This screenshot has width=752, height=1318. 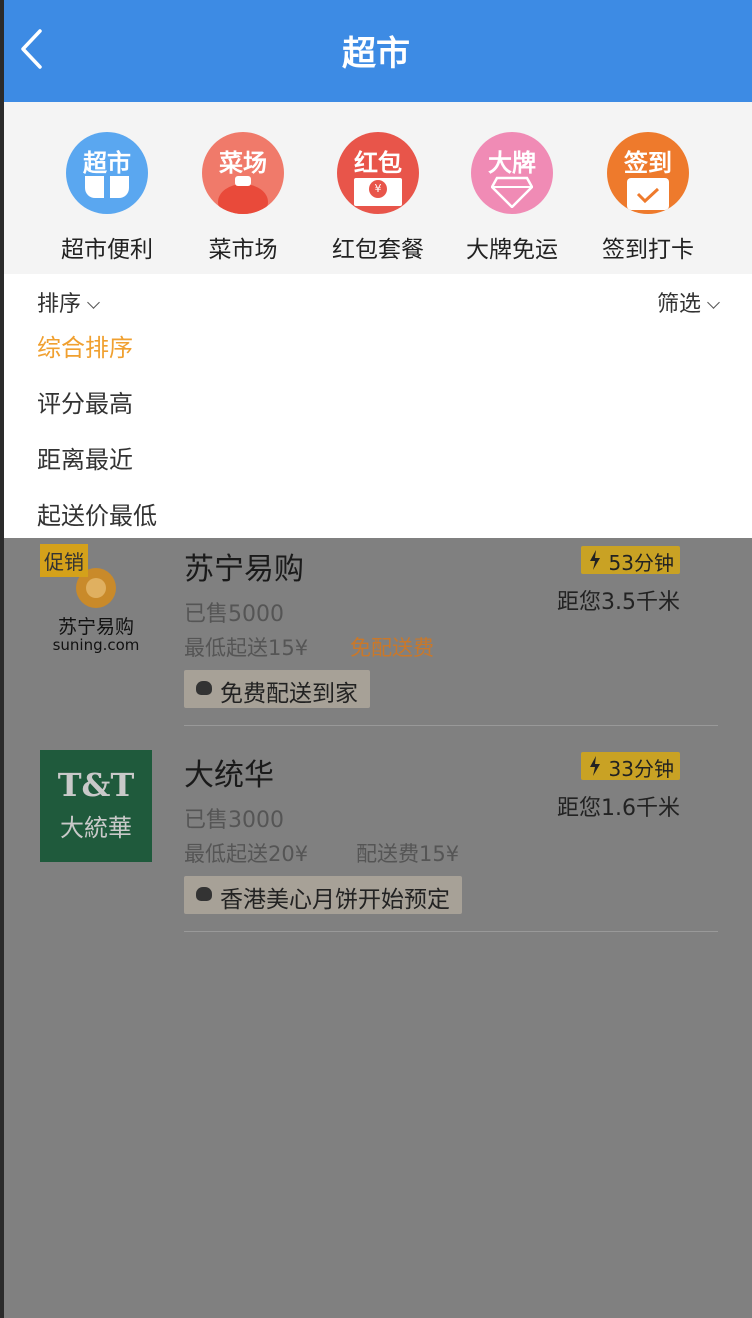 What do you see at coordinates (630, 560) in the screenshot?
I see `delivery-time: 53分钟` at bounding box center [630, 560].